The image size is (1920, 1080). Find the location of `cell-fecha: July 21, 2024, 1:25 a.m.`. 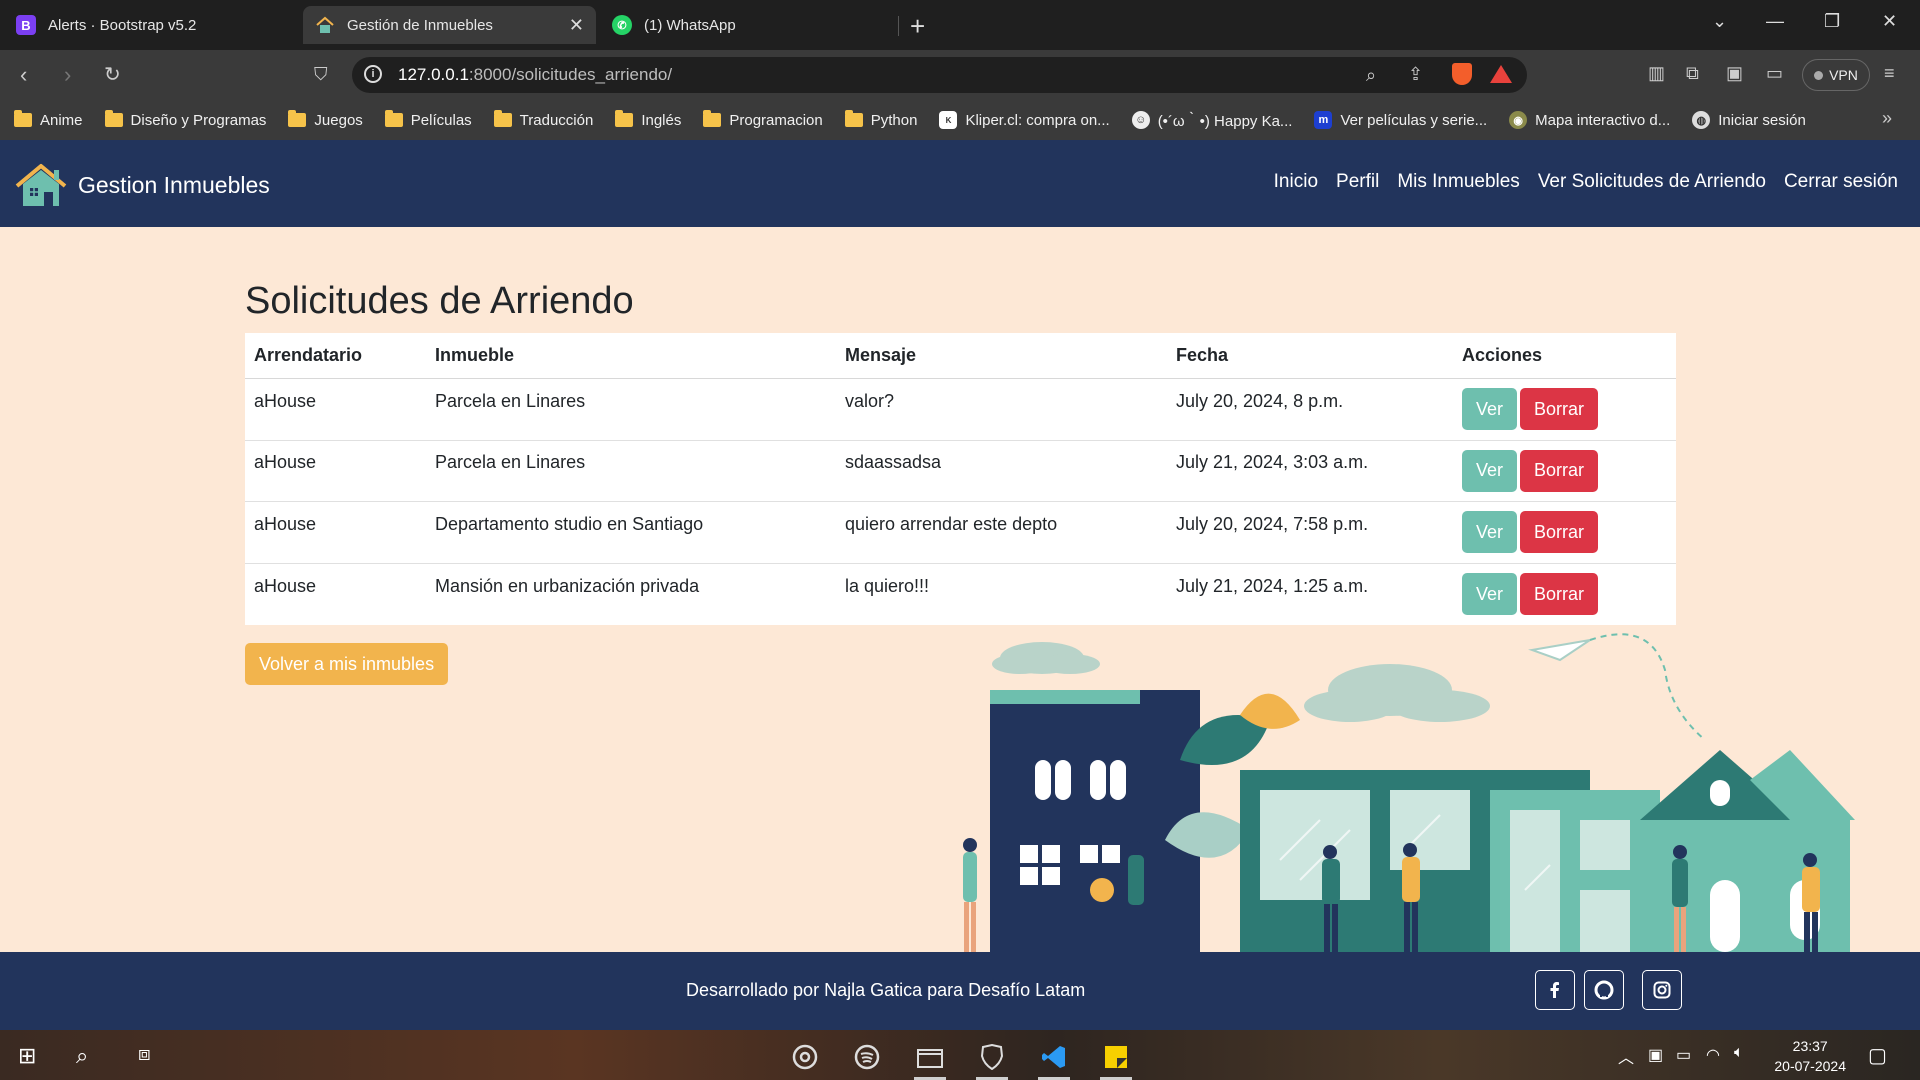

cell-fecha: July 21, 2024, 1:25 a.m. is located at coordinates (1310, 594).